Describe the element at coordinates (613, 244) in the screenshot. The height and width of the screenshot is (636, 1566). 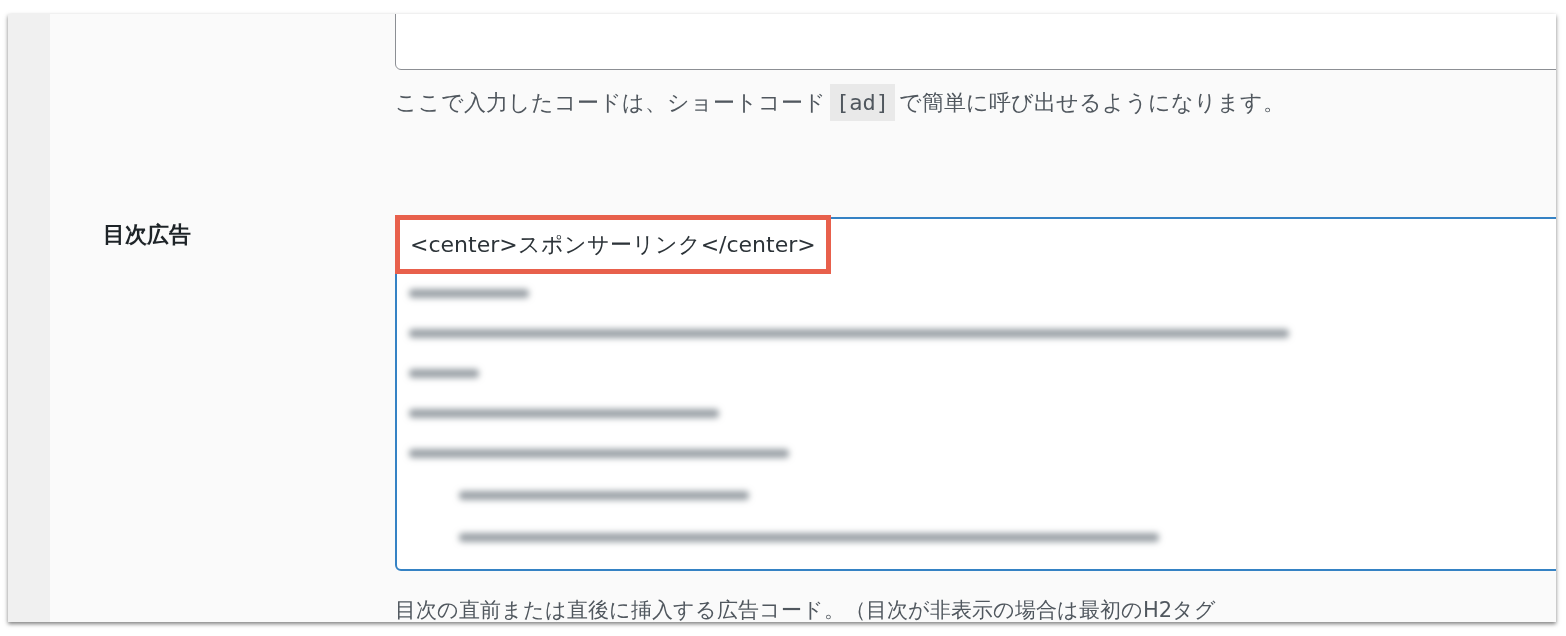
I see `code-line: <center>スポンサーリンク</center>` at that location.